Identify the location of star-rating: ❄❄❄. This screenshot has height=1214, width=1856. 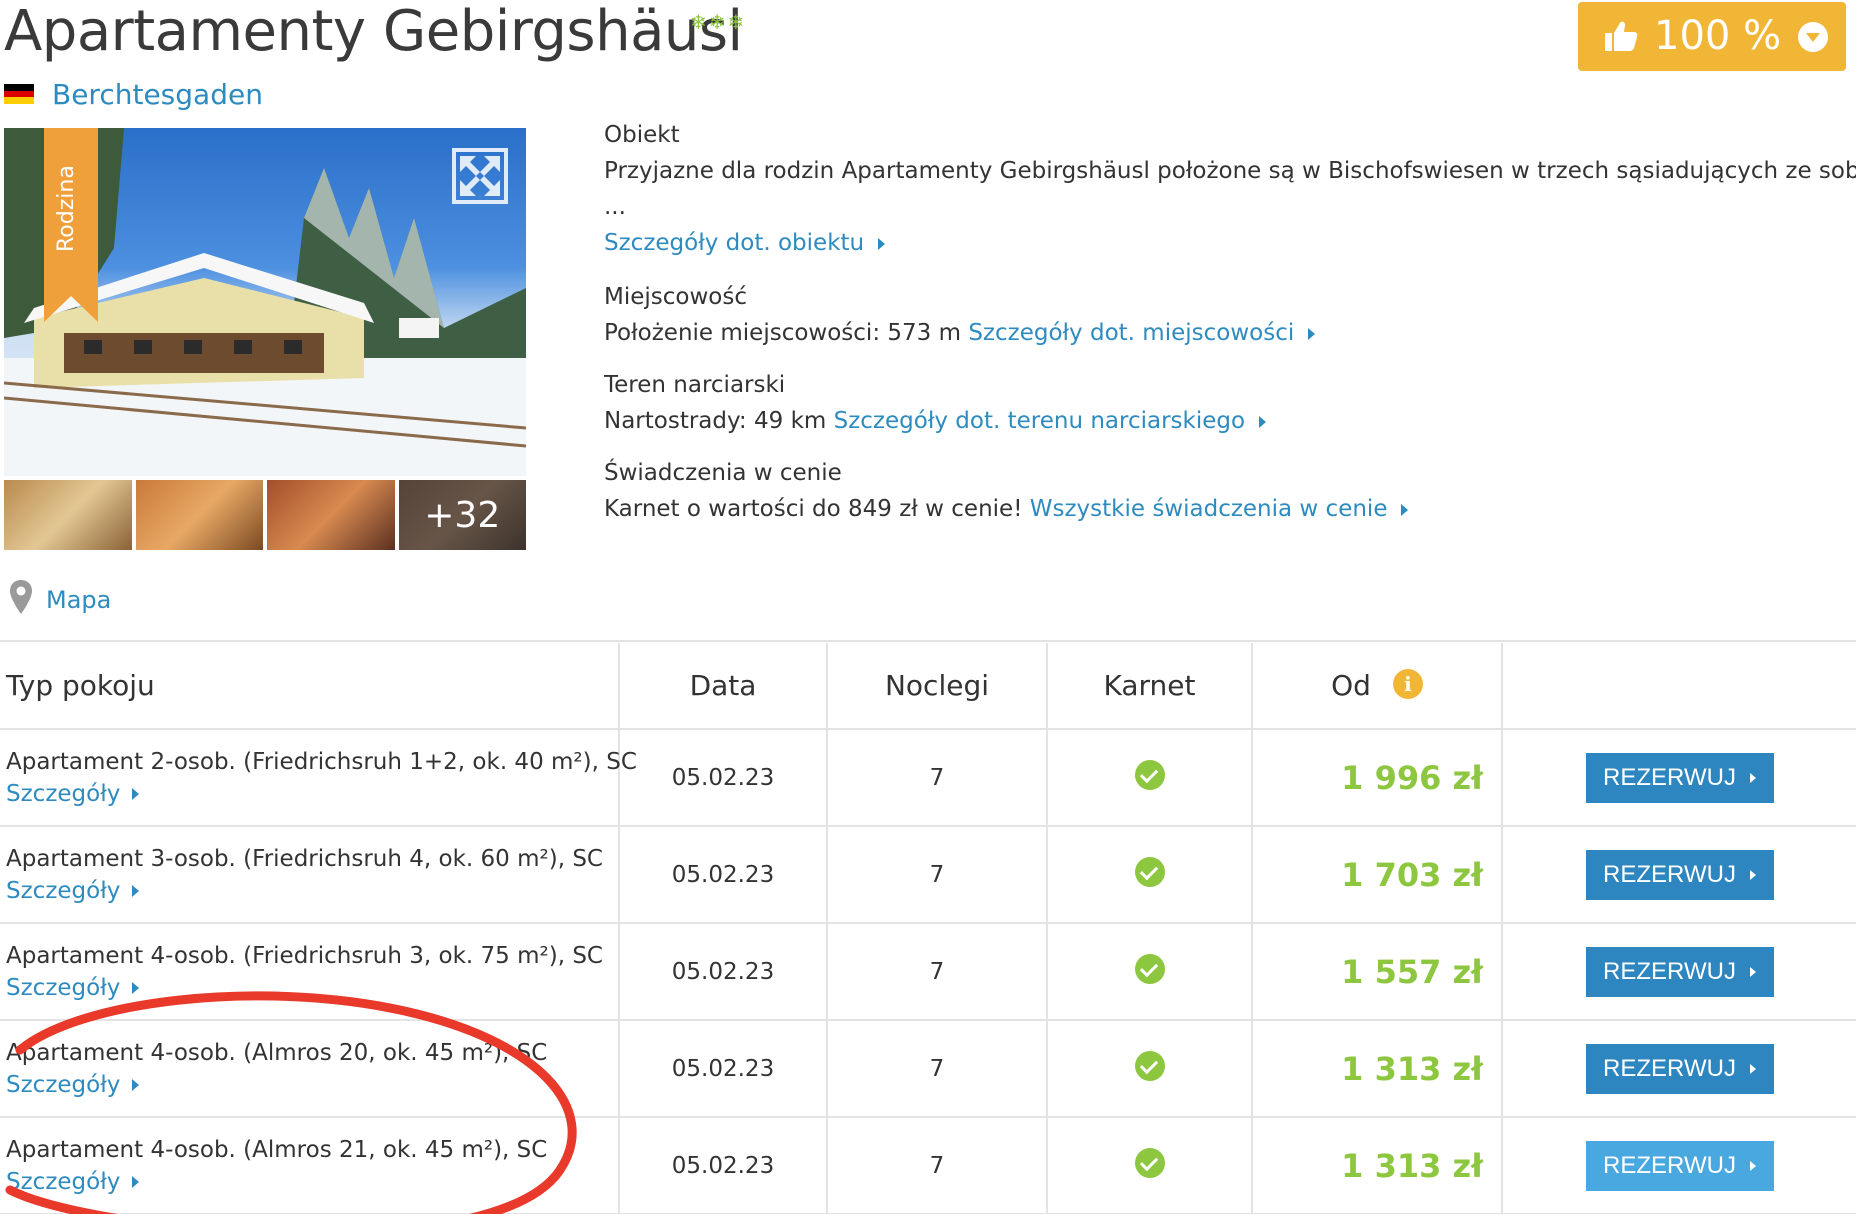
(718, 22).